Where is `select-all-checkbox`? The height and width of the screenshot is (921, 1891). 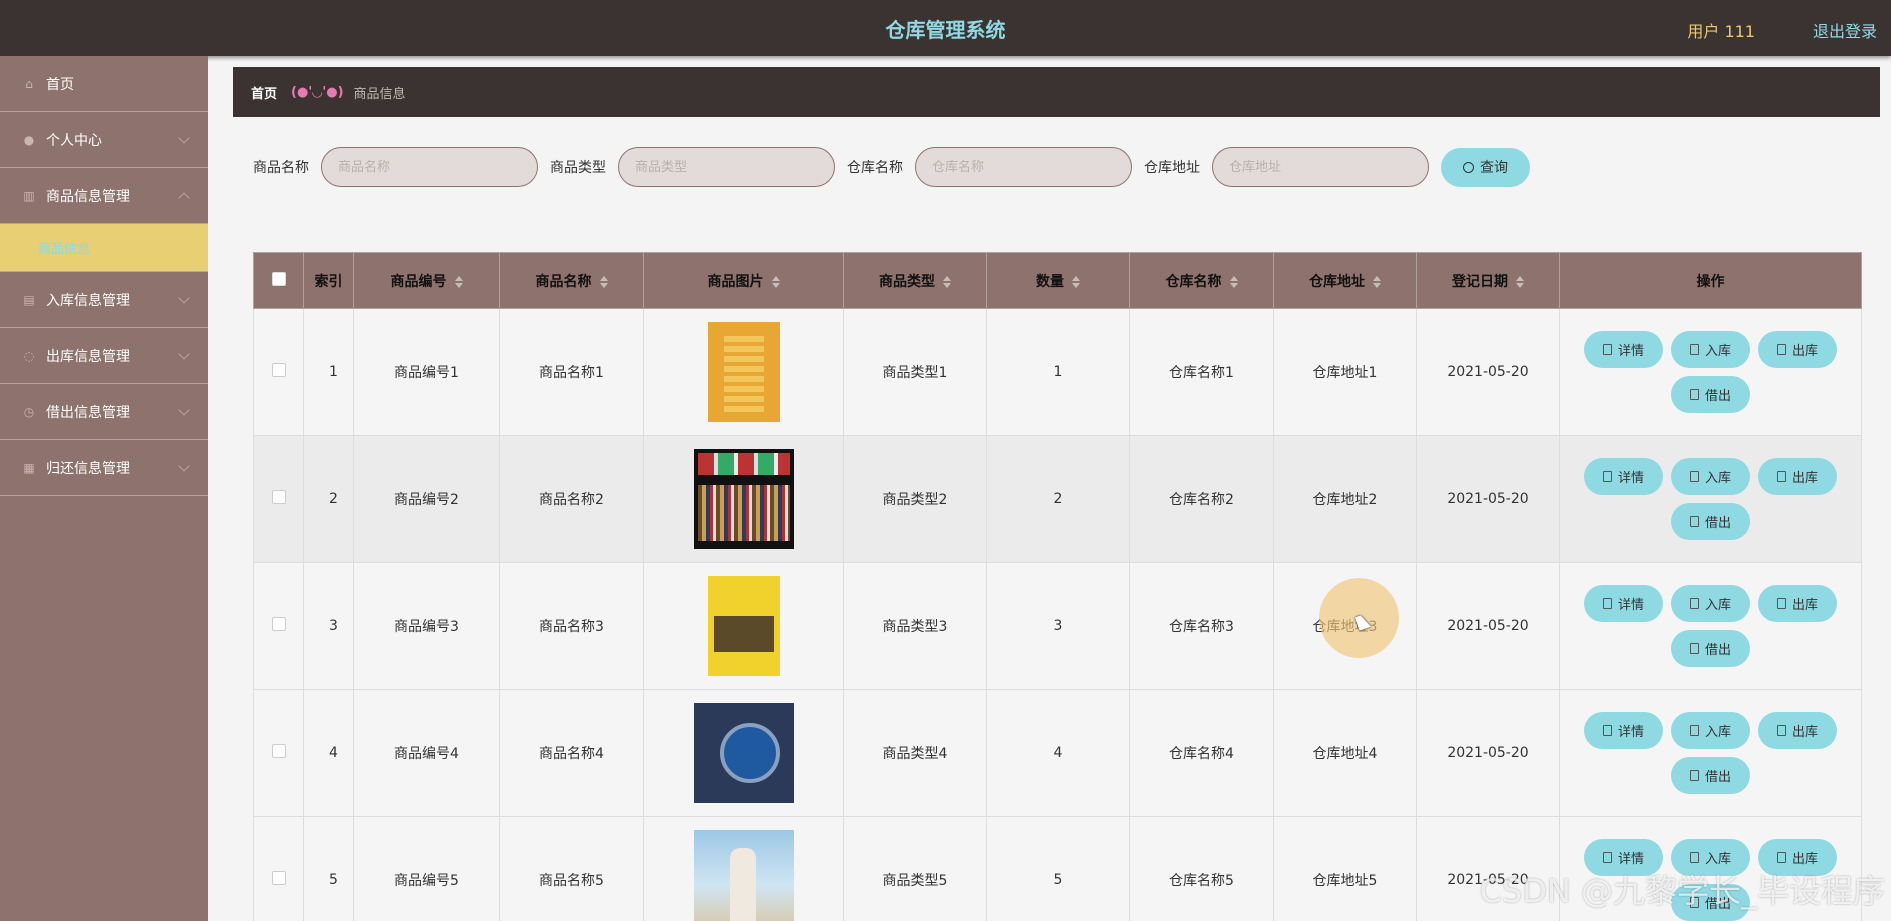 select-all-checkbox is located at coordinates (278, 278).